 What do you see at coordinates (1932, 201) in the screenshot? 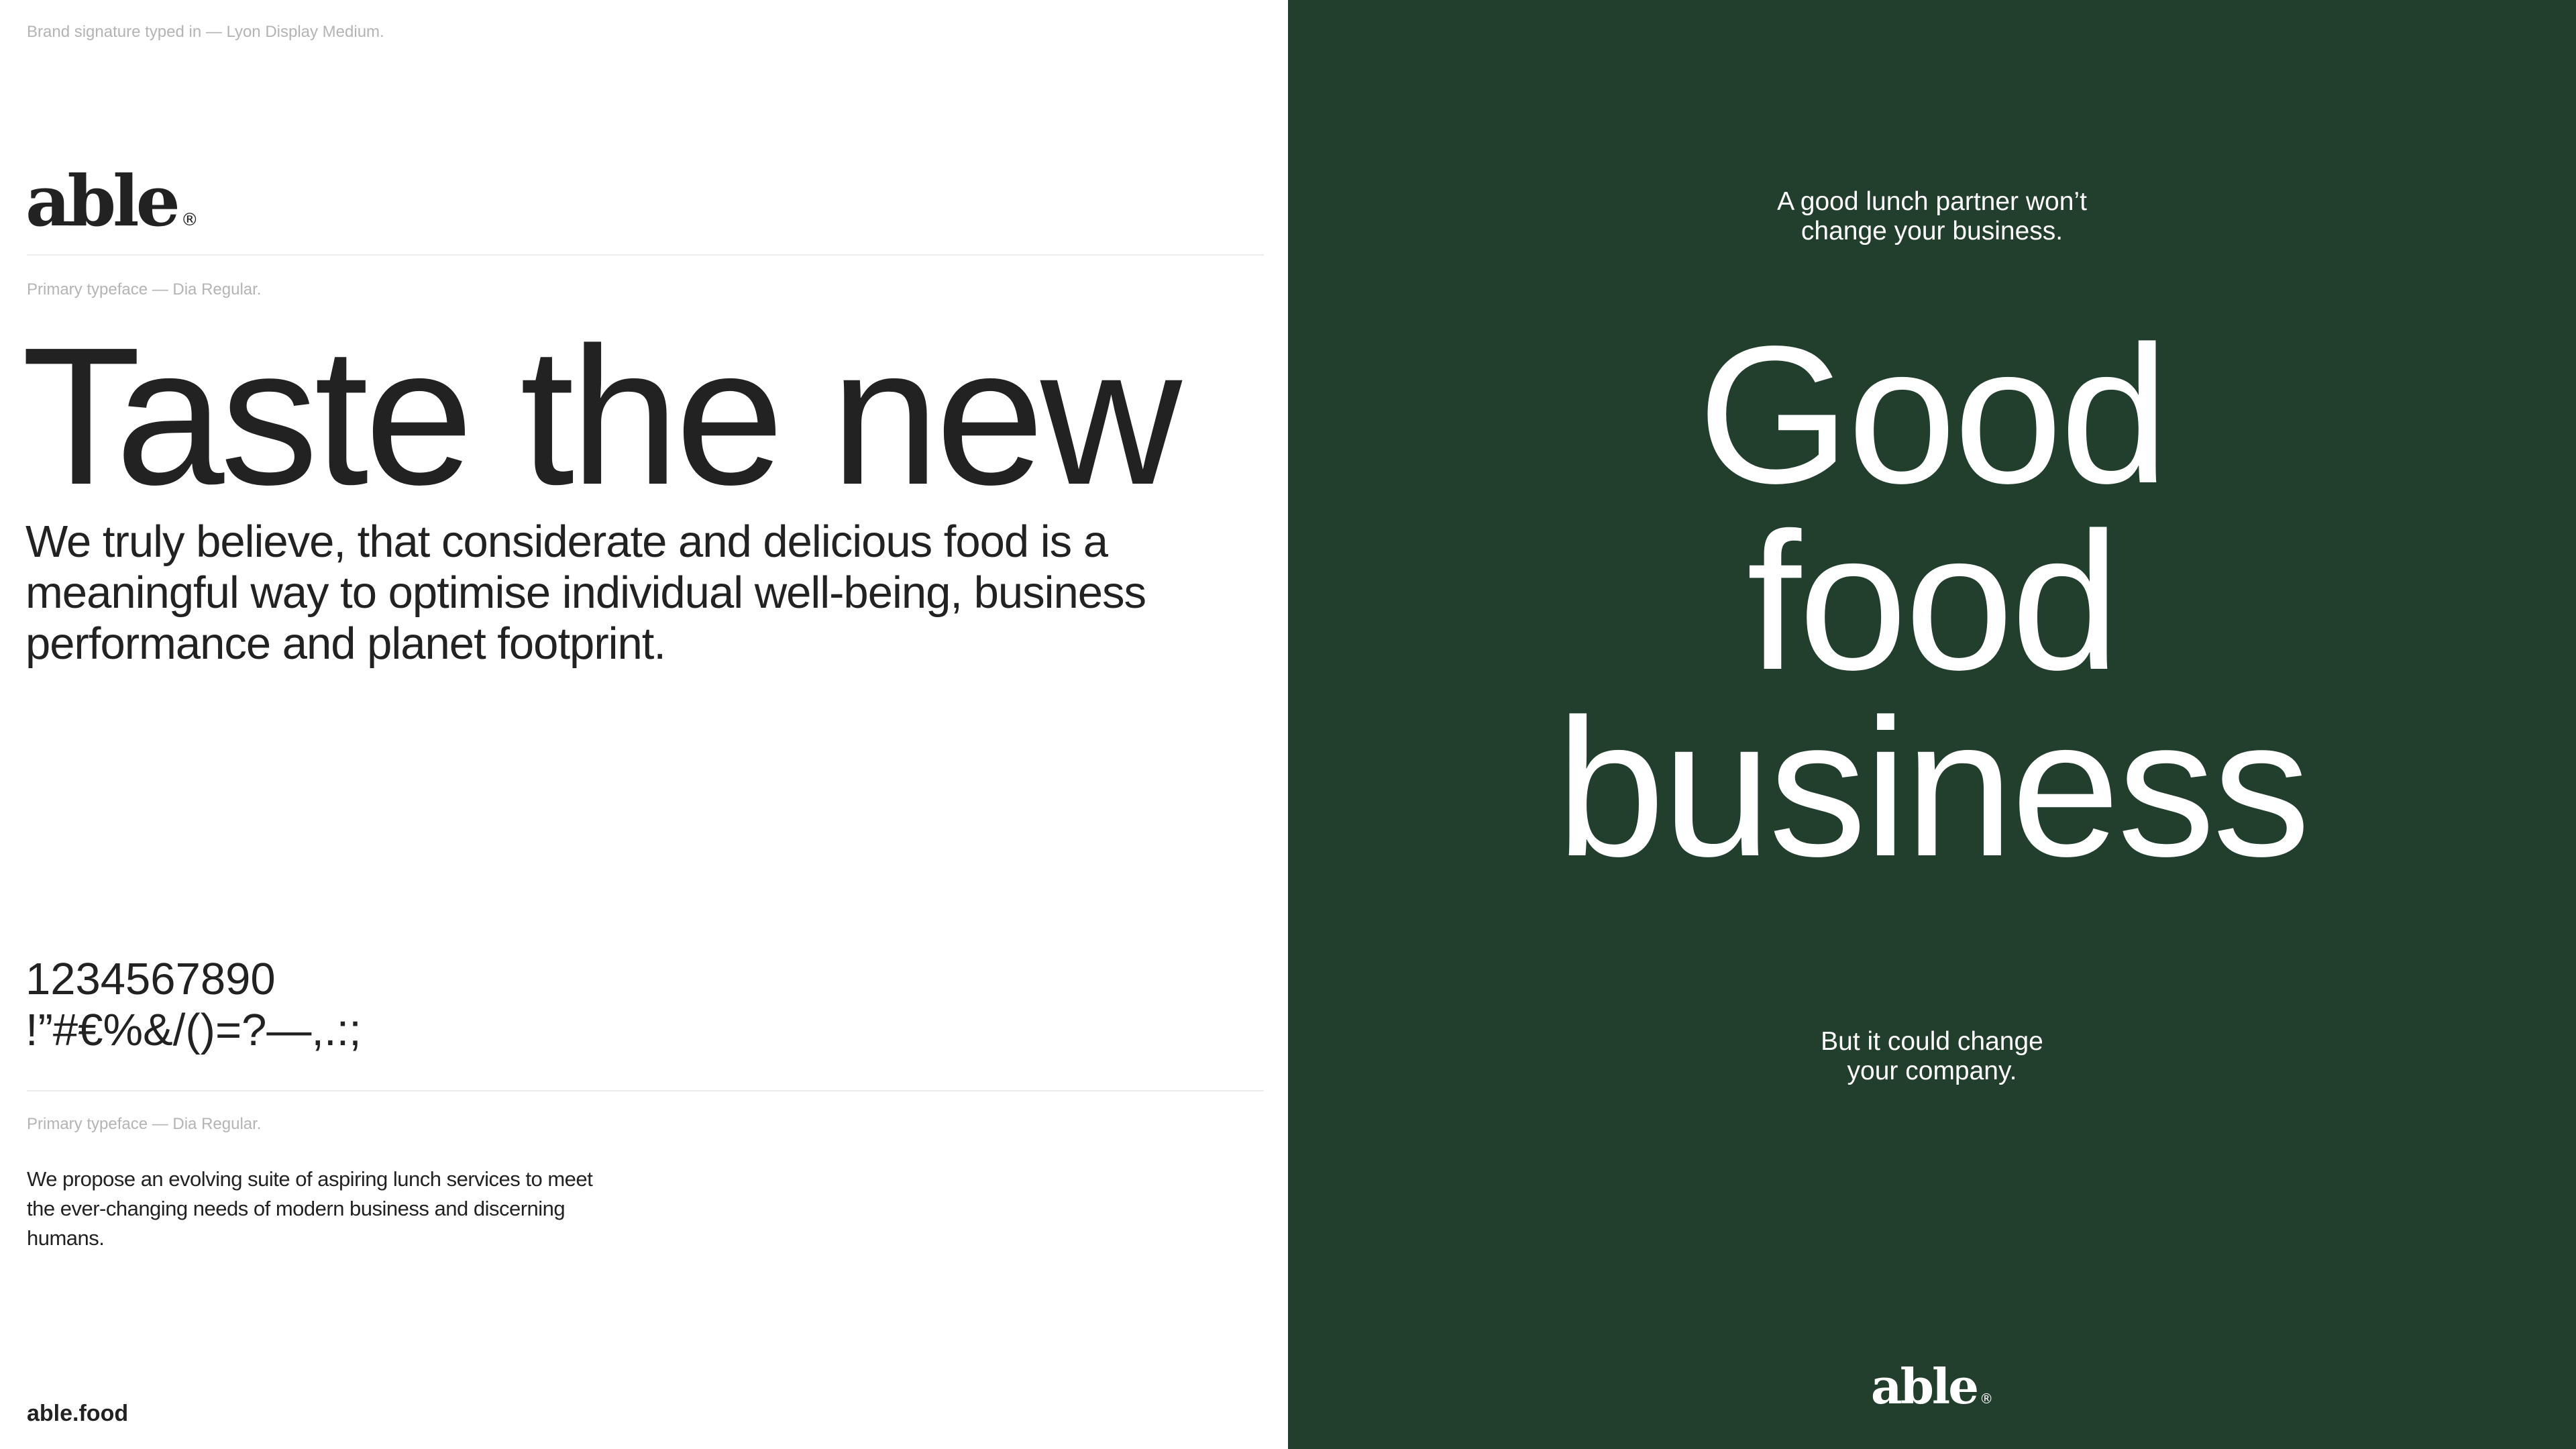
I see `tagline-top-line: A good lunch partner won’t` at bounding box center [1932, 201].